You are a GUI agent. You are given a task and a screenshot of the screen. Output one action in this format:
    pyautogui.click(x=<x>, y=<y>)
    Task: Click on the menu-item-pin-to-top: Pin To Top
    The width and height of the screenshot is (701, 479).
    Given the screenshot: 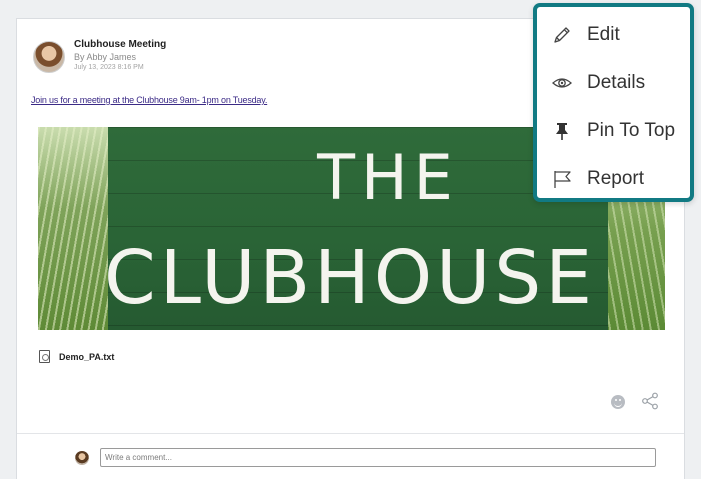 What is the action you would take?
    pyautogui.click(x=613, y=131)
    